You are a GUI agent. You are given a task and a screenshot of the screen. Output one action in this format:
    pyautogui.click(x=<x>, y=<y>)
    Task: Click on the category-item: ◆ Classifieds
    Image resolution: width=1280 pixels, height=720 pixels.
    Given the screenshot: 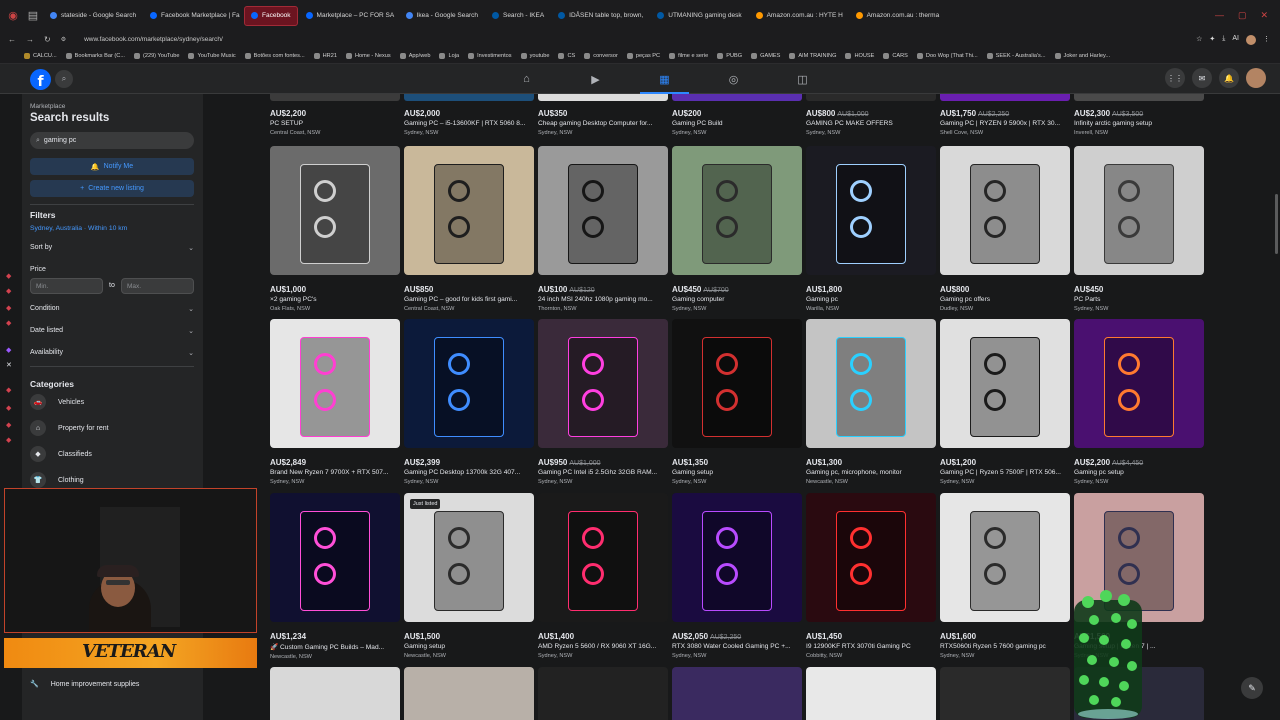 What is the action you would take?
    pyautogui.click(x=61, y=454)
    